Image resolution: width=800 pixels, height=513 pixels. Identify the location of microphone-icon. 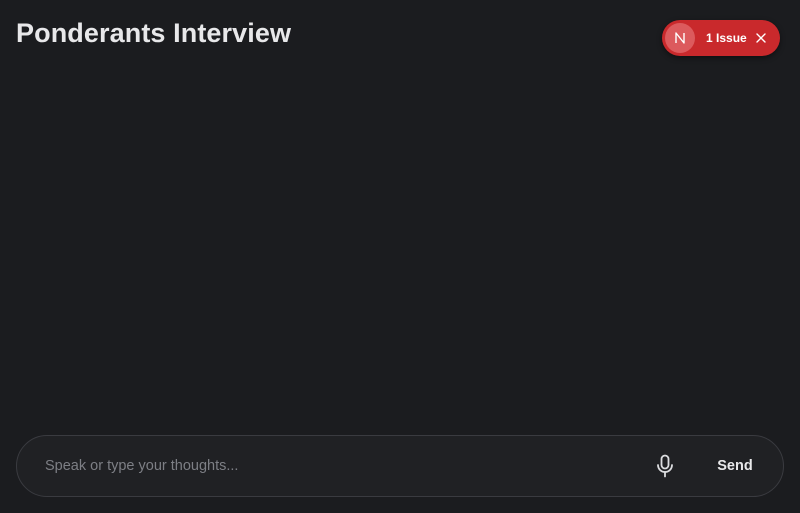
(665, 466).